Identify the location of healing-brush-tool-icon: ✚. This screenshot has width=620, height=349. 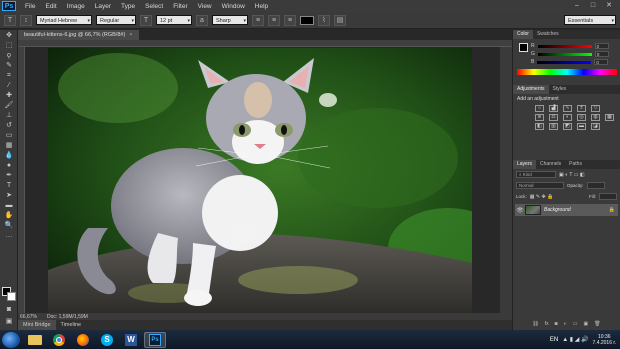
(9, 95).